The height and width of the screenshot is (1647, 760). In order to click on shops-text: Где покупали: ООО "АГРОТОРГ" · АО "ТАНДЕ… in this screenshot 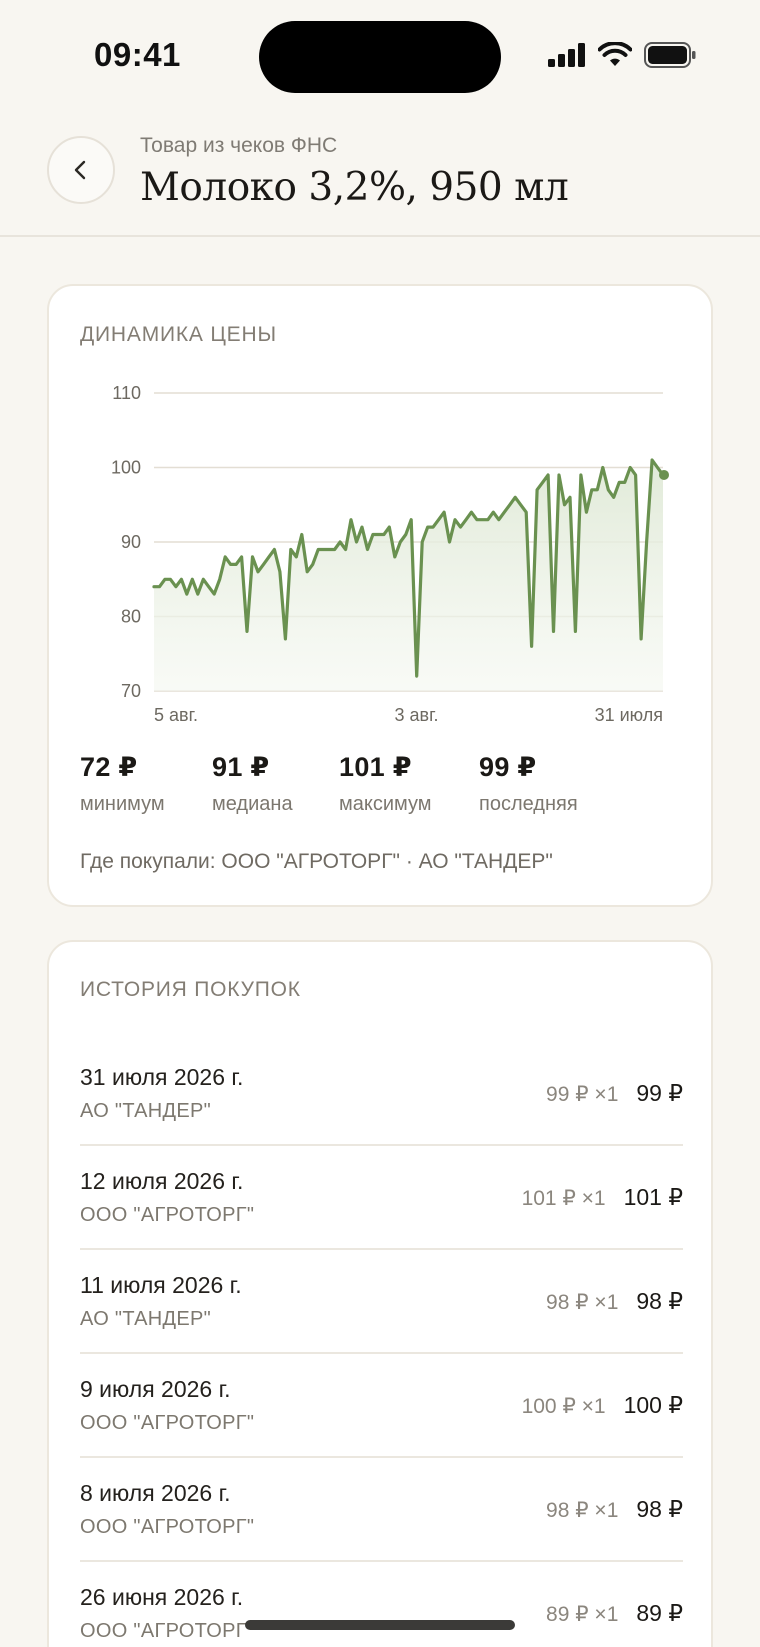, I will do `click(316, 861)`.